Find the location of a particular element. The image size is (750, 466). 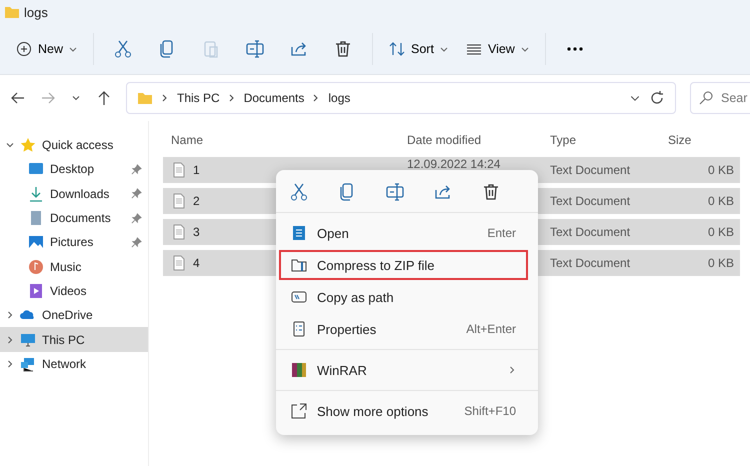

file-name: 4 is located at coordinates (196, 263).